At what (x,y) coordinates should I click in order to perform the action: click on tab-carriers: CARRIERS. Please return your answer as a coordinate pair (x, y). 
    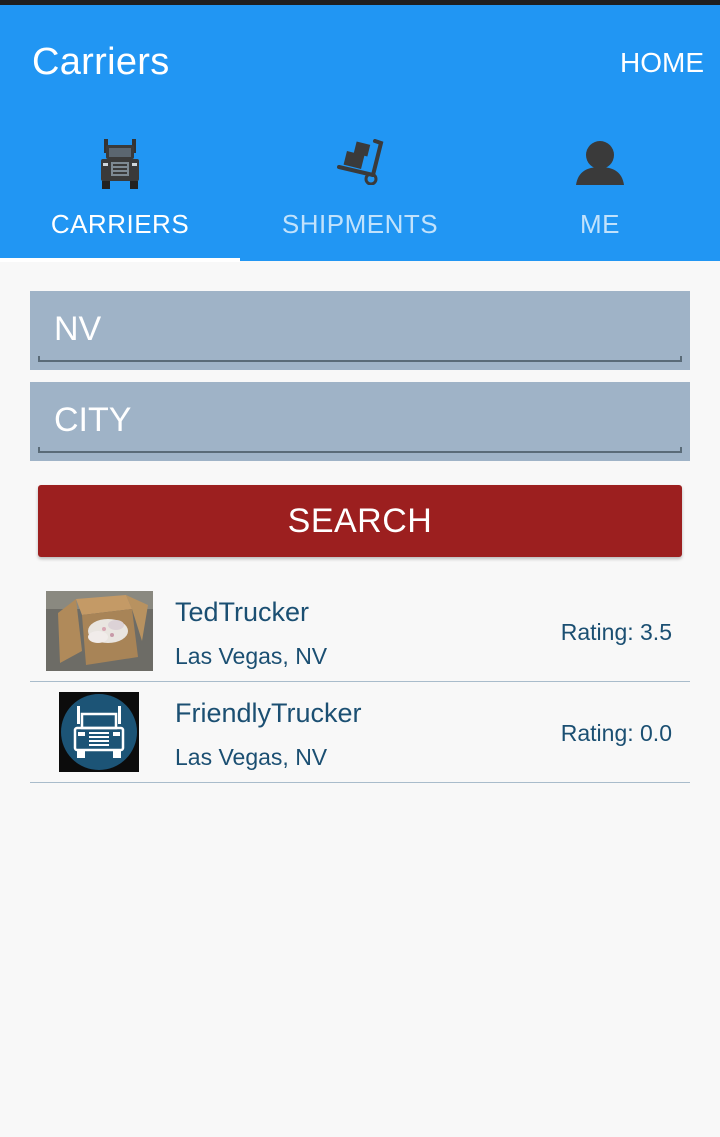
    Looking at the image, I should click on (120, 192).